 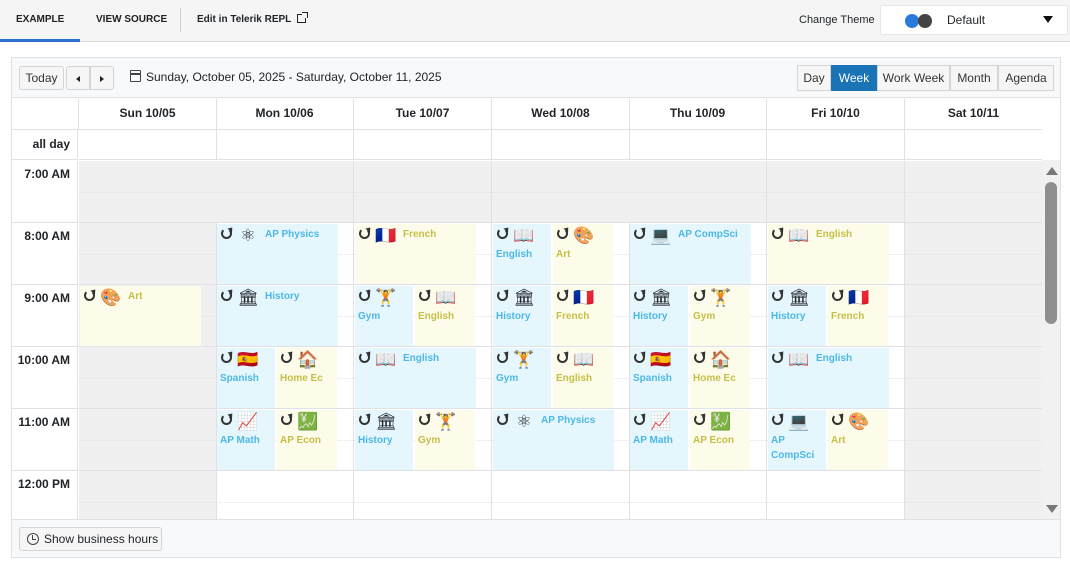 I want to click on day-header: Mon 10/06, so click(x=285, y=114).